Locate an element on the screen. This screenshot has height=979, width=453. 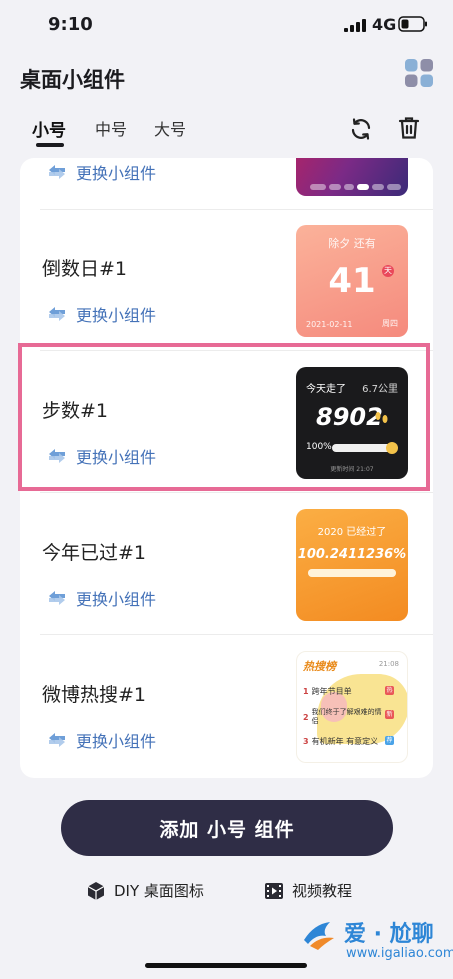
hot-rank: 3 is located at coordinates (306, 741).